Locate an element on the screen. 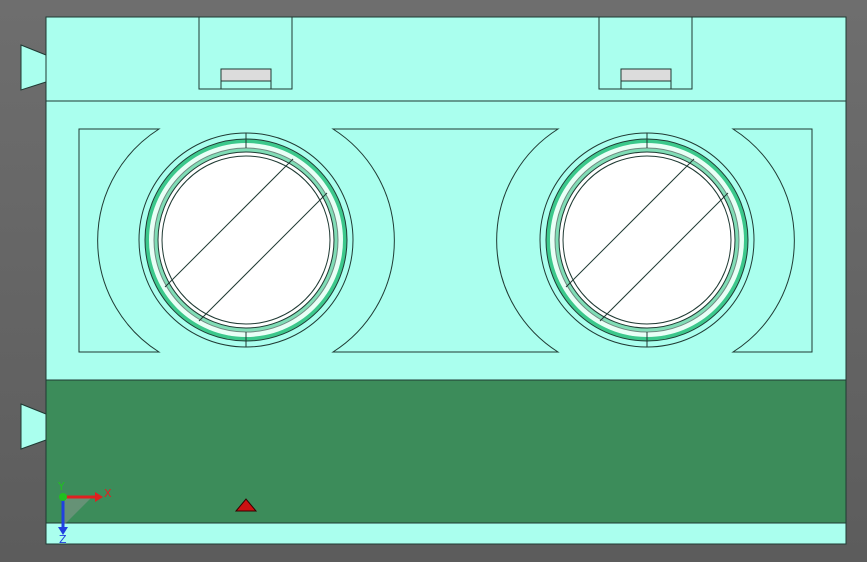 The width and height of the screenshot is (867, 562). triad-z-label: Z is located at coordinates (63, 539).